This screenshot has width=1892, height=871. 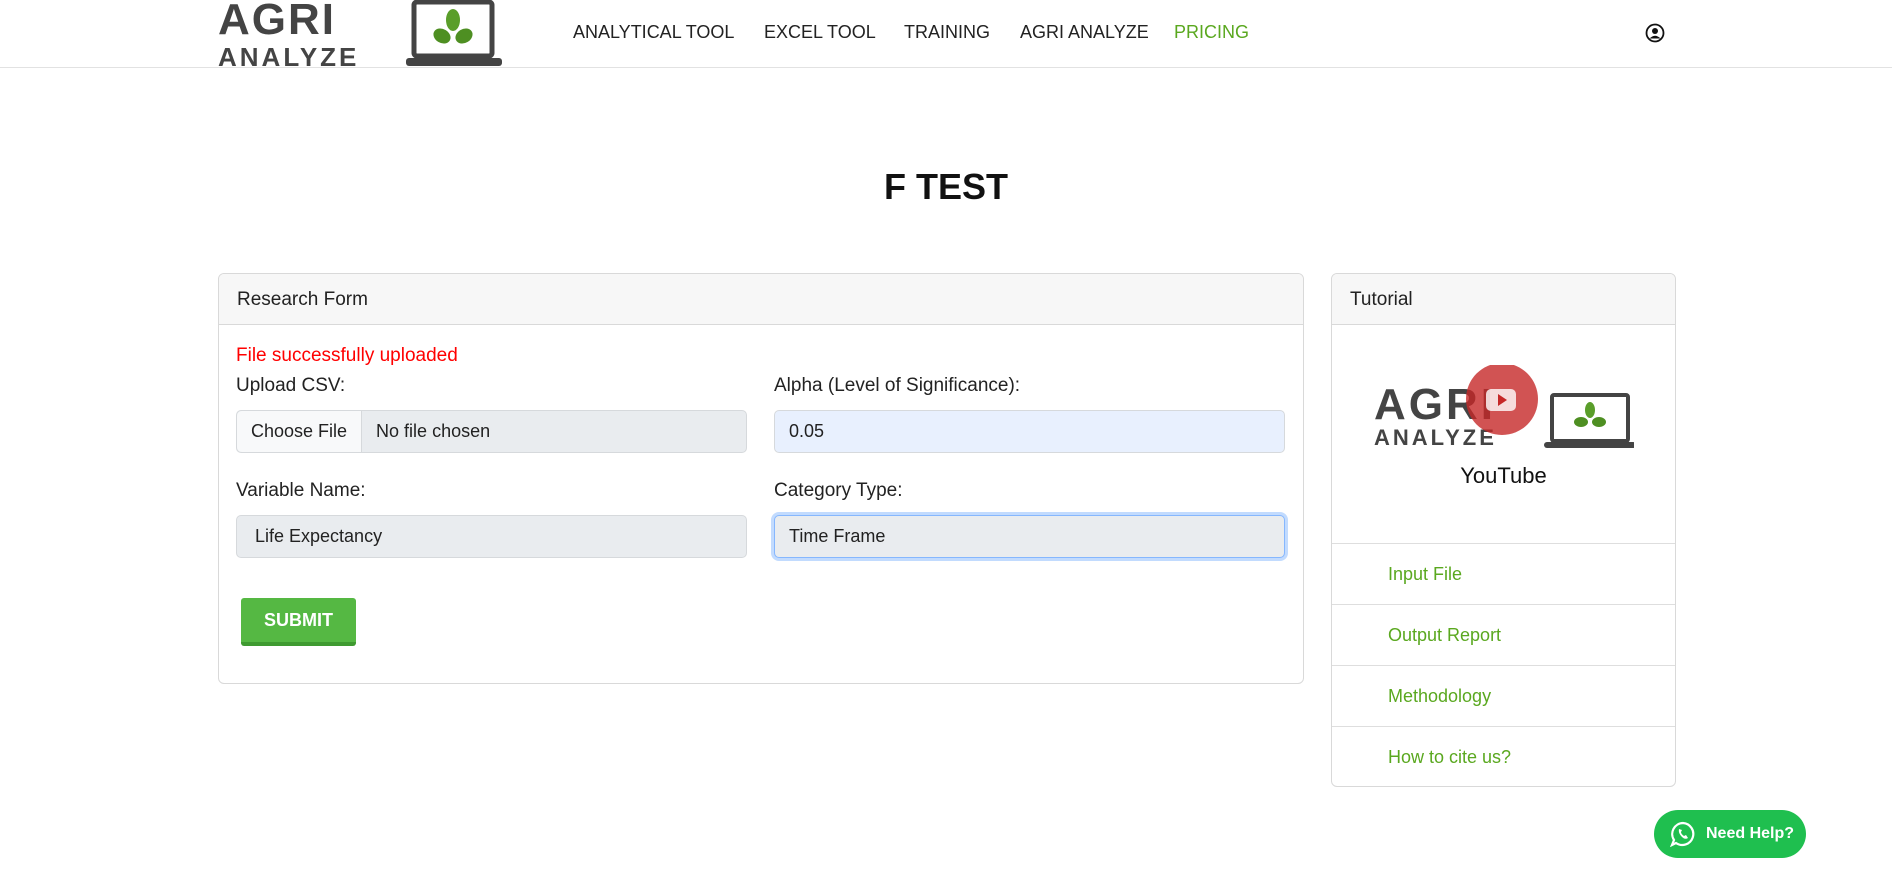 What do you see at coordinates (1503, 299) in the screenshot?
I see `tutorial-header: Tutorial` at bounding box center [1503, 299].